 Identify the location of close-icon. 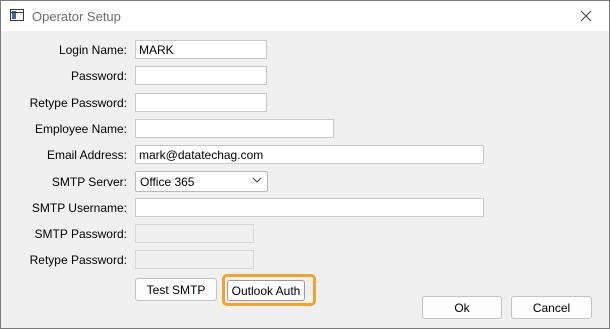
(586, 16).